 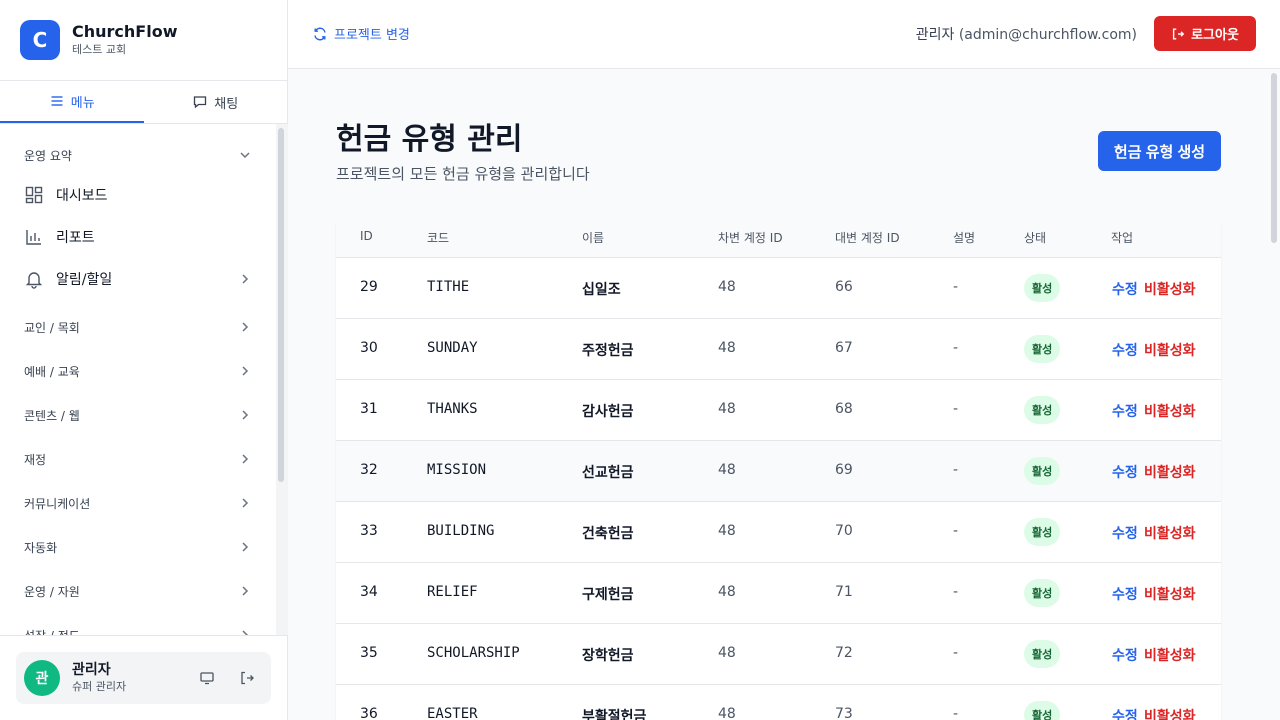 I want to click on cell-name: 건축헌금, so click(x=608, y=534).